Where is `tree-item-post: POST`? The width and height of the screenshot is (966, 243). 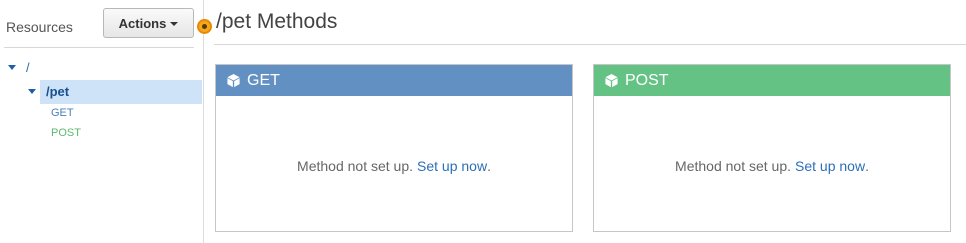
tree-item-post: POST is located at coordinates (66, 133).